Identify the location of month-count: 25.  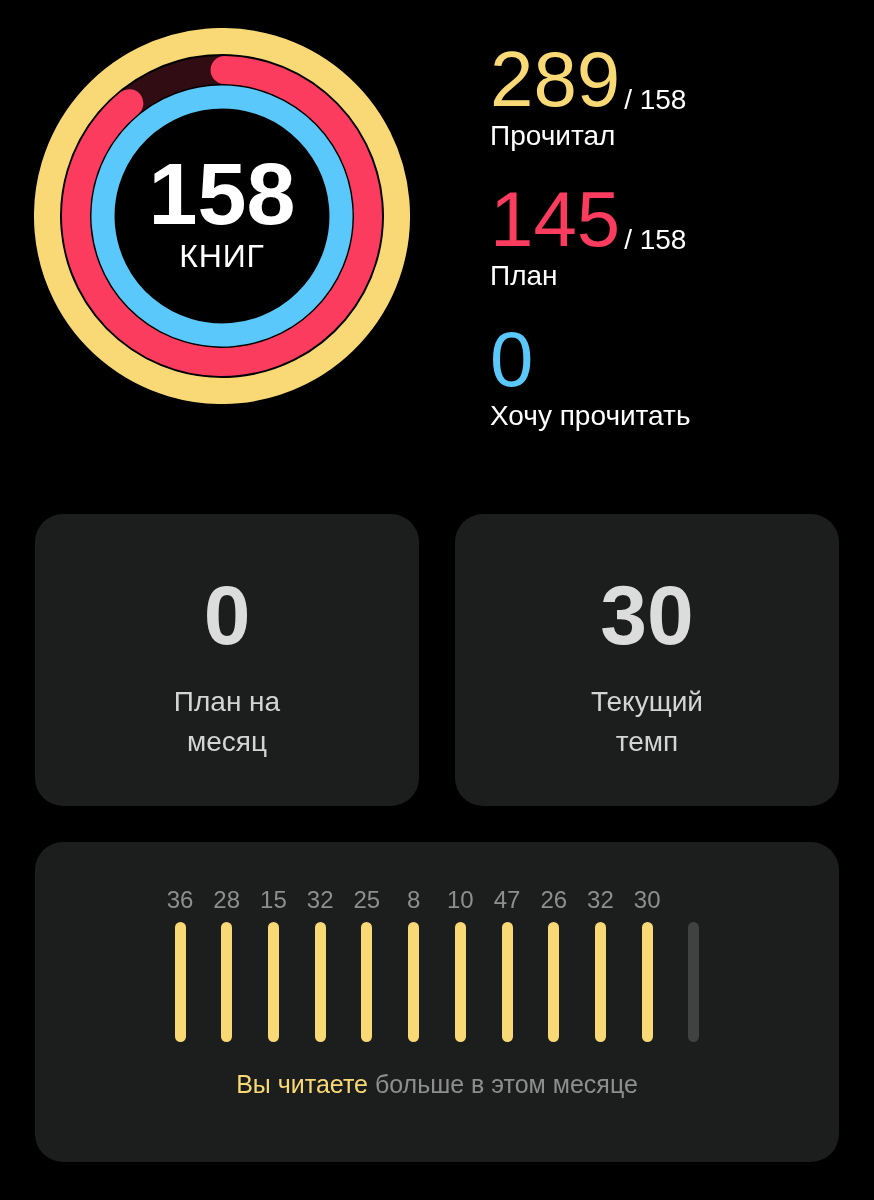
(367, 900).